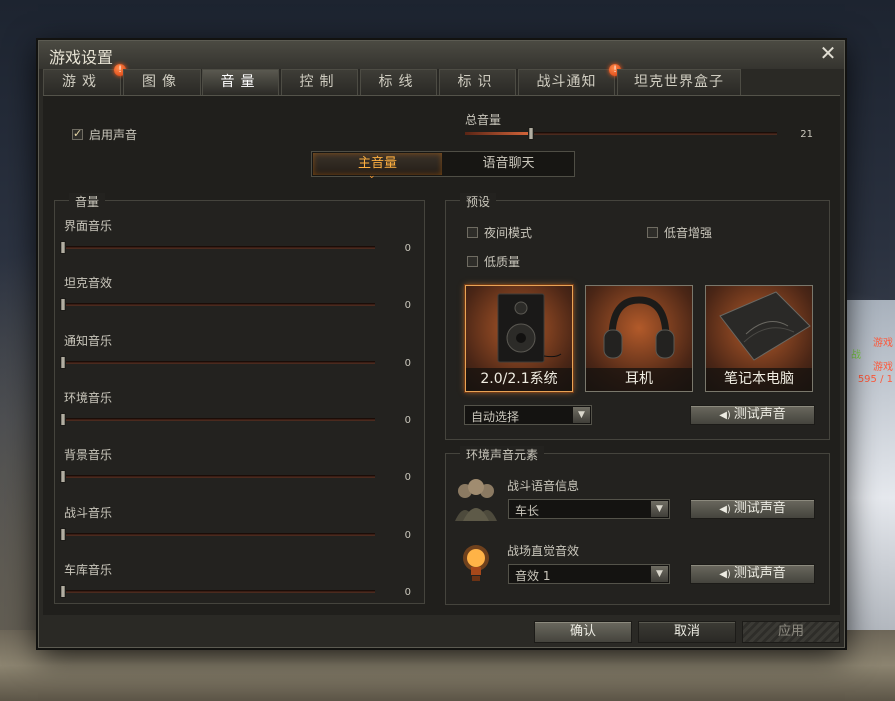 The image size is (895, 701). I want to click on tab-sound: 音量, so click(240, 82).